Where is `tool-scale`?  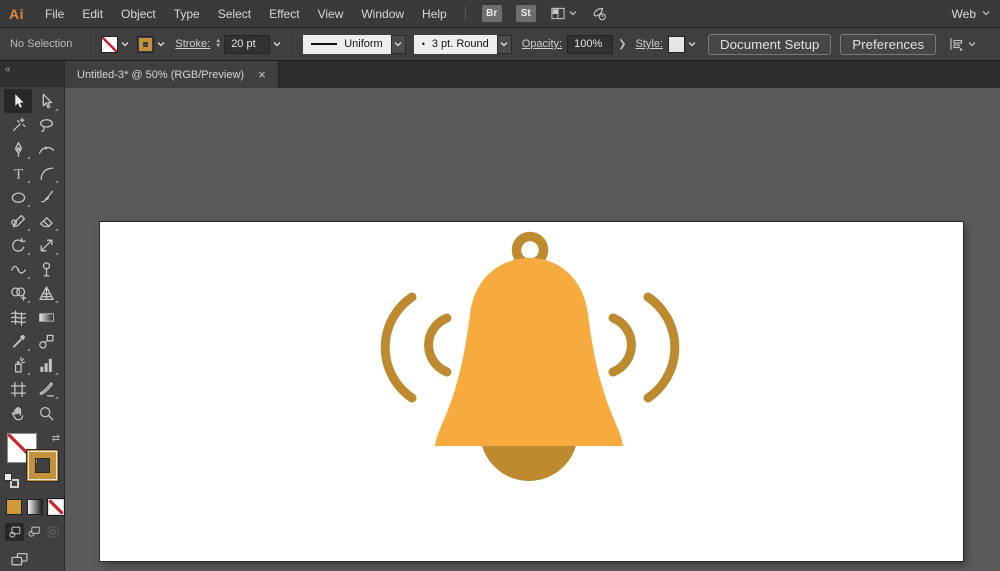 tool-scale is located at coordinates (46, 245).